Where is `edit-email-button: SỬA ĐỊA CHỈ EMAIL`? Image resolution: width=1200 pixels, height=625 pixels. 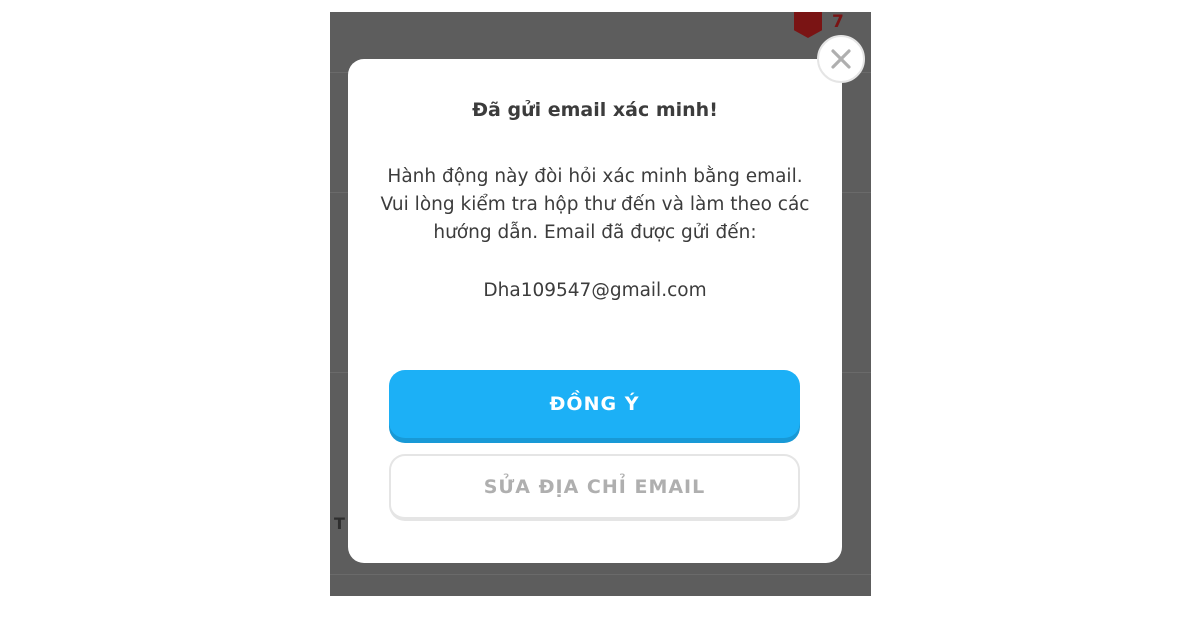
edit-email-button: SỬA ĐỊA CHỈ EMAIL is located at coordinates (594, 487).